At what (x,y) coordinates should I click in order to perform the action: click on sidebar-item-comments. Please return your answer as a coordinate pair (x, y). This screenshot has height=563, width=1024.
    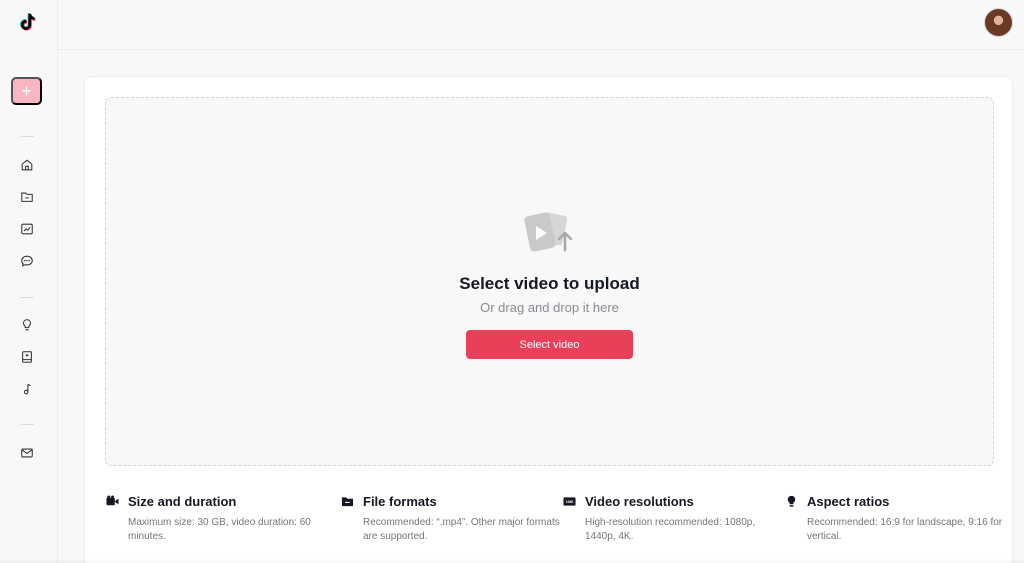
    Looking at the image, I should click on (27, 261).